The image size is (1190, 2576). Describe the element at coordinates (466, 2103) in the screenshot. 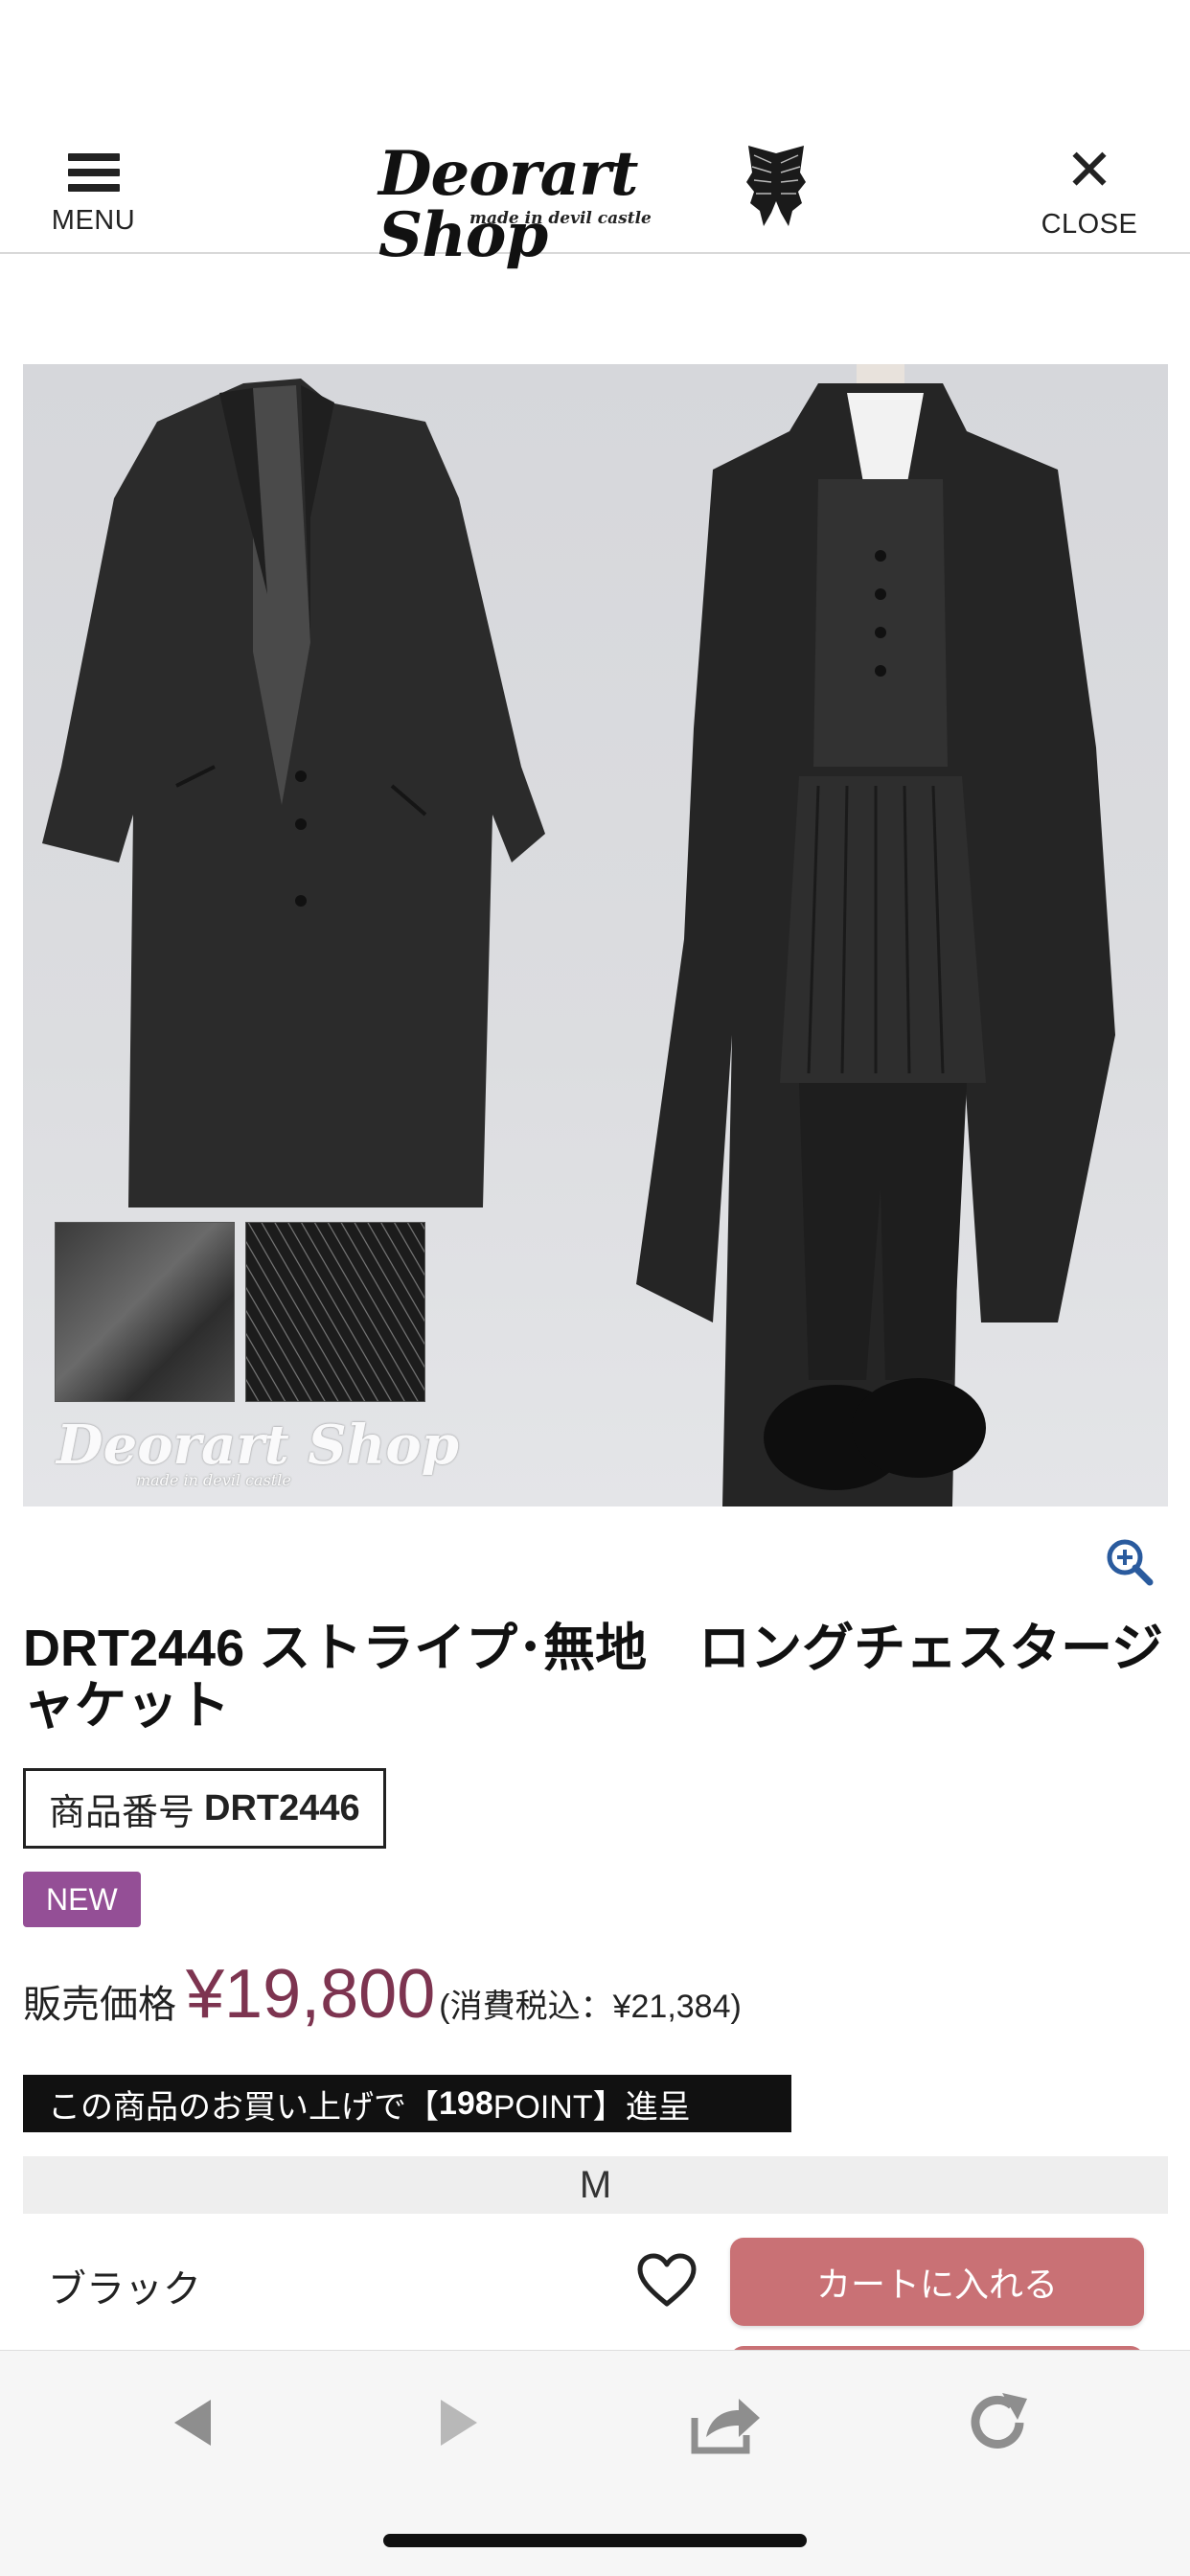

I see `point-value: 198` at that location.